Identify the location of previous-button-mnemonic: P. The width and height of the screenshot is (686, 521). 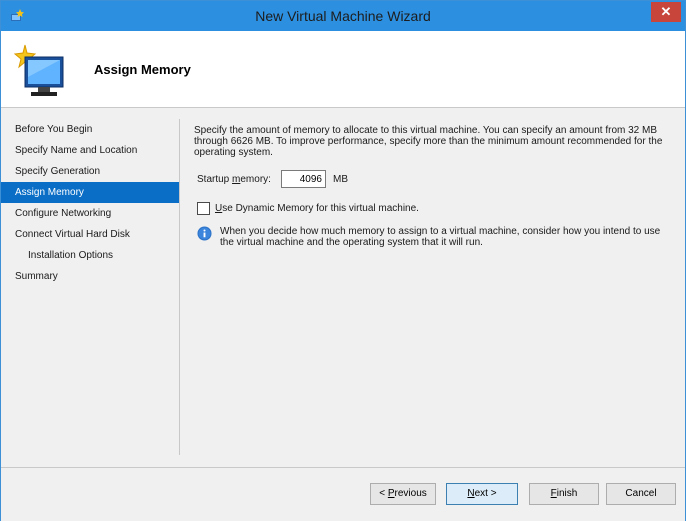
(391, 493).